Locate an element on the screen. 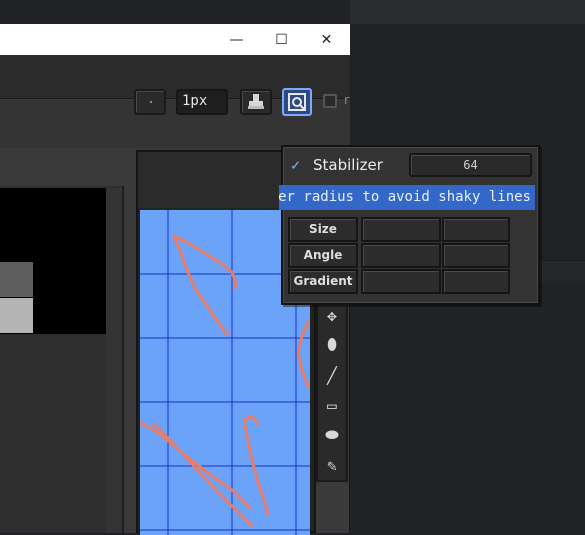 This screenshot has height=535, width=585. angle-label: Angle is located at coordinates (323, 255).